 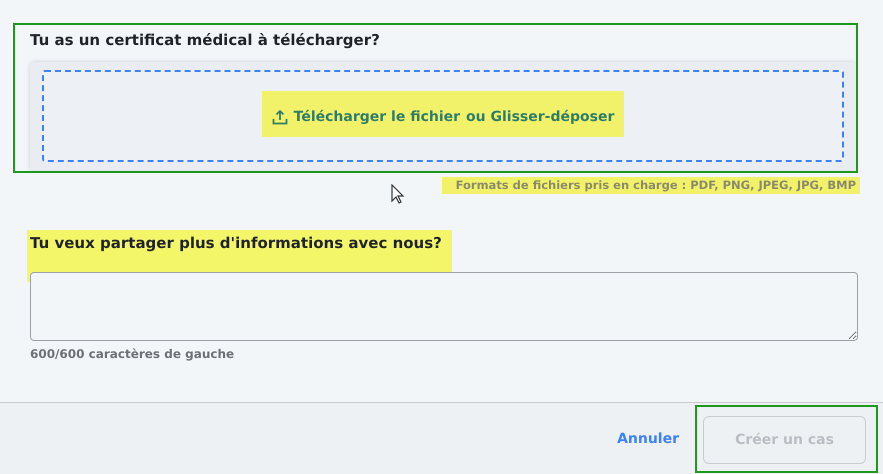 What do you see at coordinates (398, 194) in the screenshot?
I see `cursor-icon` at bounding box center [398, 194].